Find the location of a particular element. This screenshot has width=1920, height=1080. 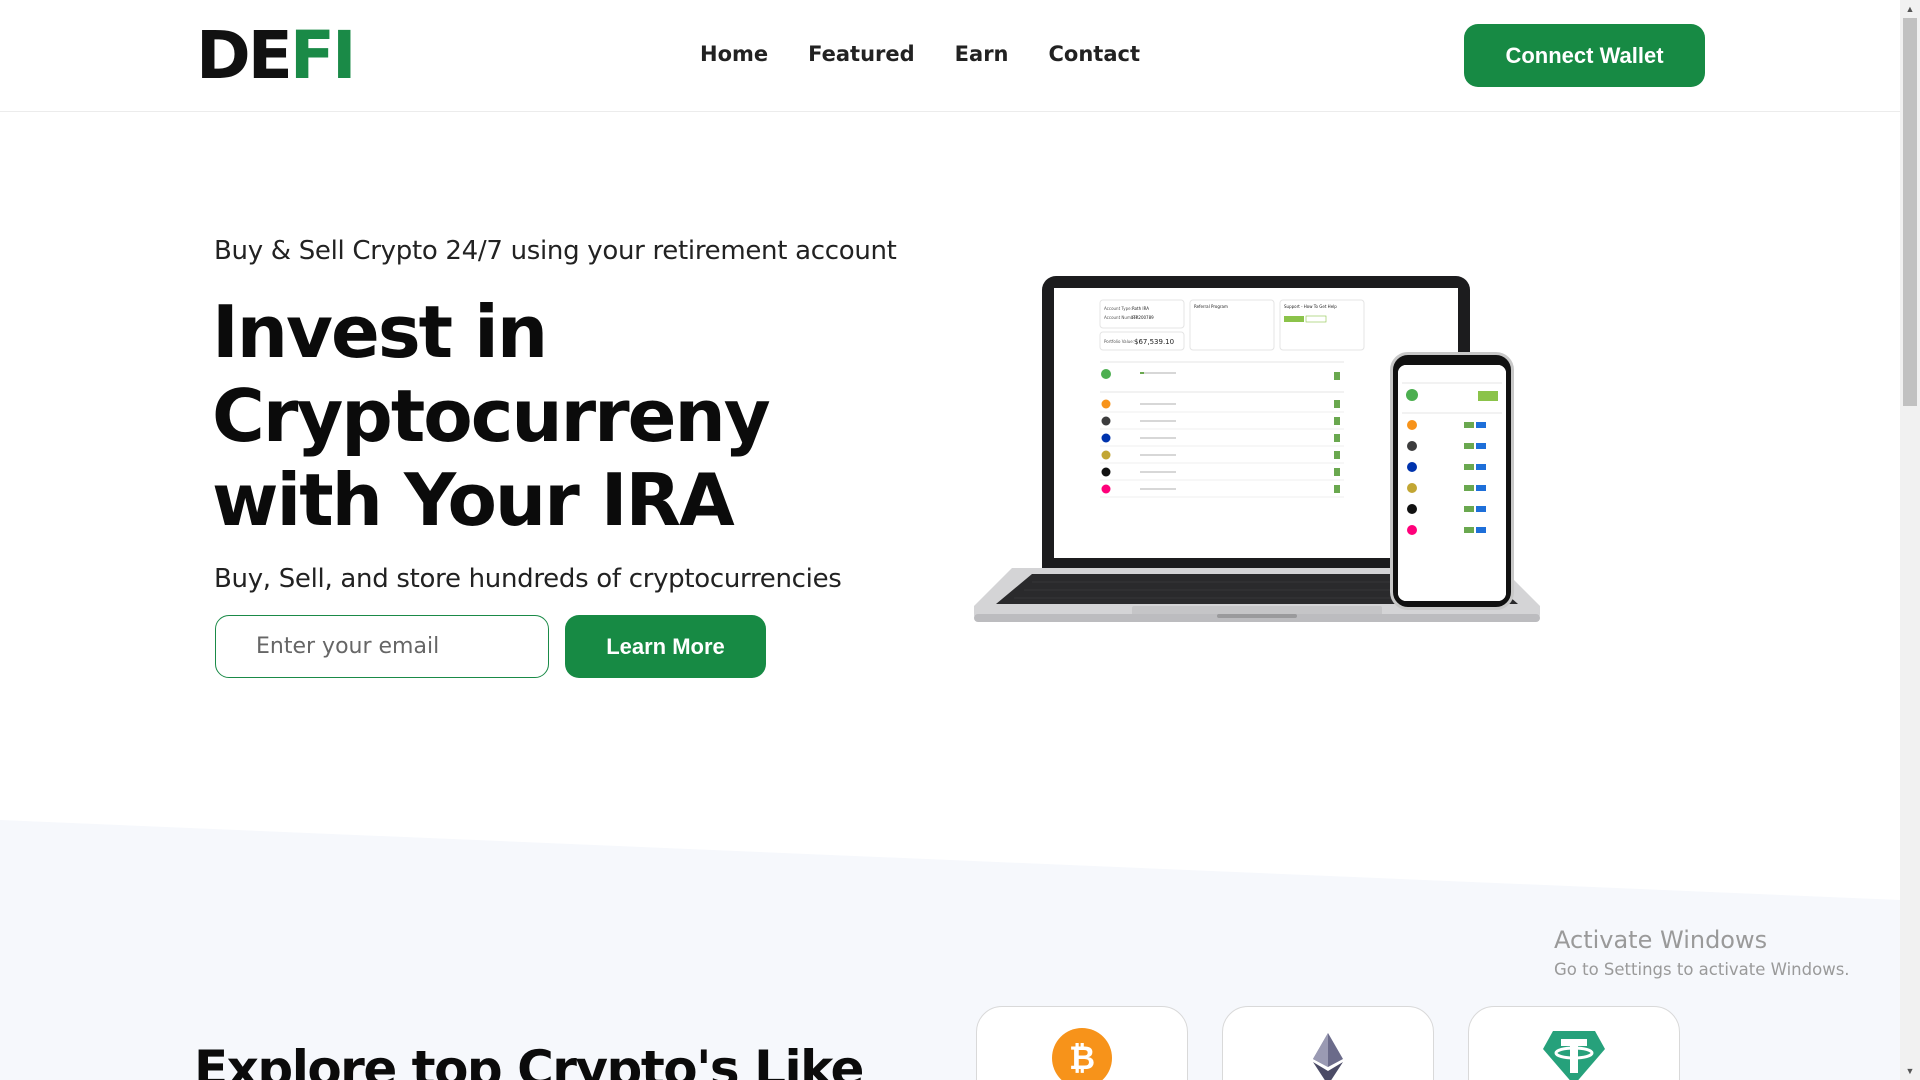

scrollbar-thumb is located at coordinates (1910, 212).